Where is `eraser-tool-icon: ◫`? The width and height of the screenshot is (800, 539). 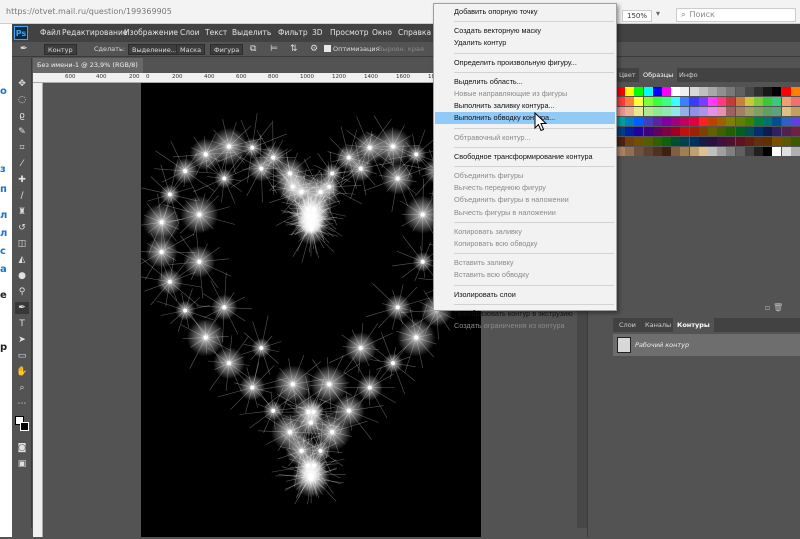 eraser-tool-icon: ◫ is located at coordinates (22, 244).